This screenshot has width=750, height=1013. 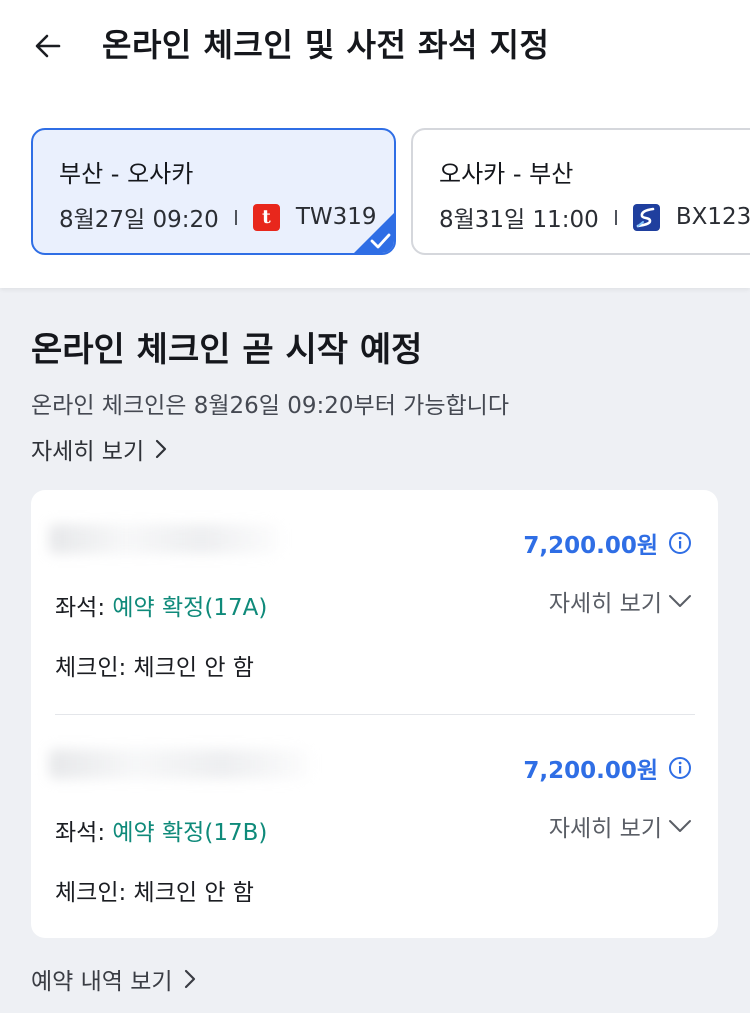 I want to click on flight-datetime: 8월27일 09:20, so click(x=139, y=220).